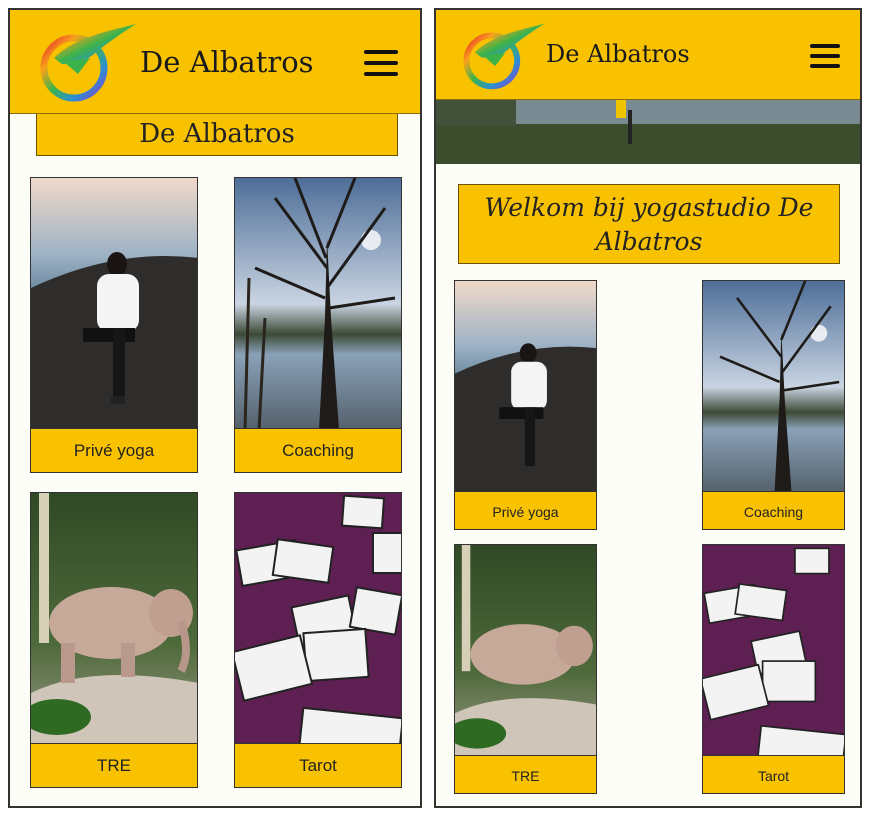  What do you see at coordinates (217, 135) in the screenshot?
I see `page-title-banner: De Albatros` at bounding box center [217, 135].